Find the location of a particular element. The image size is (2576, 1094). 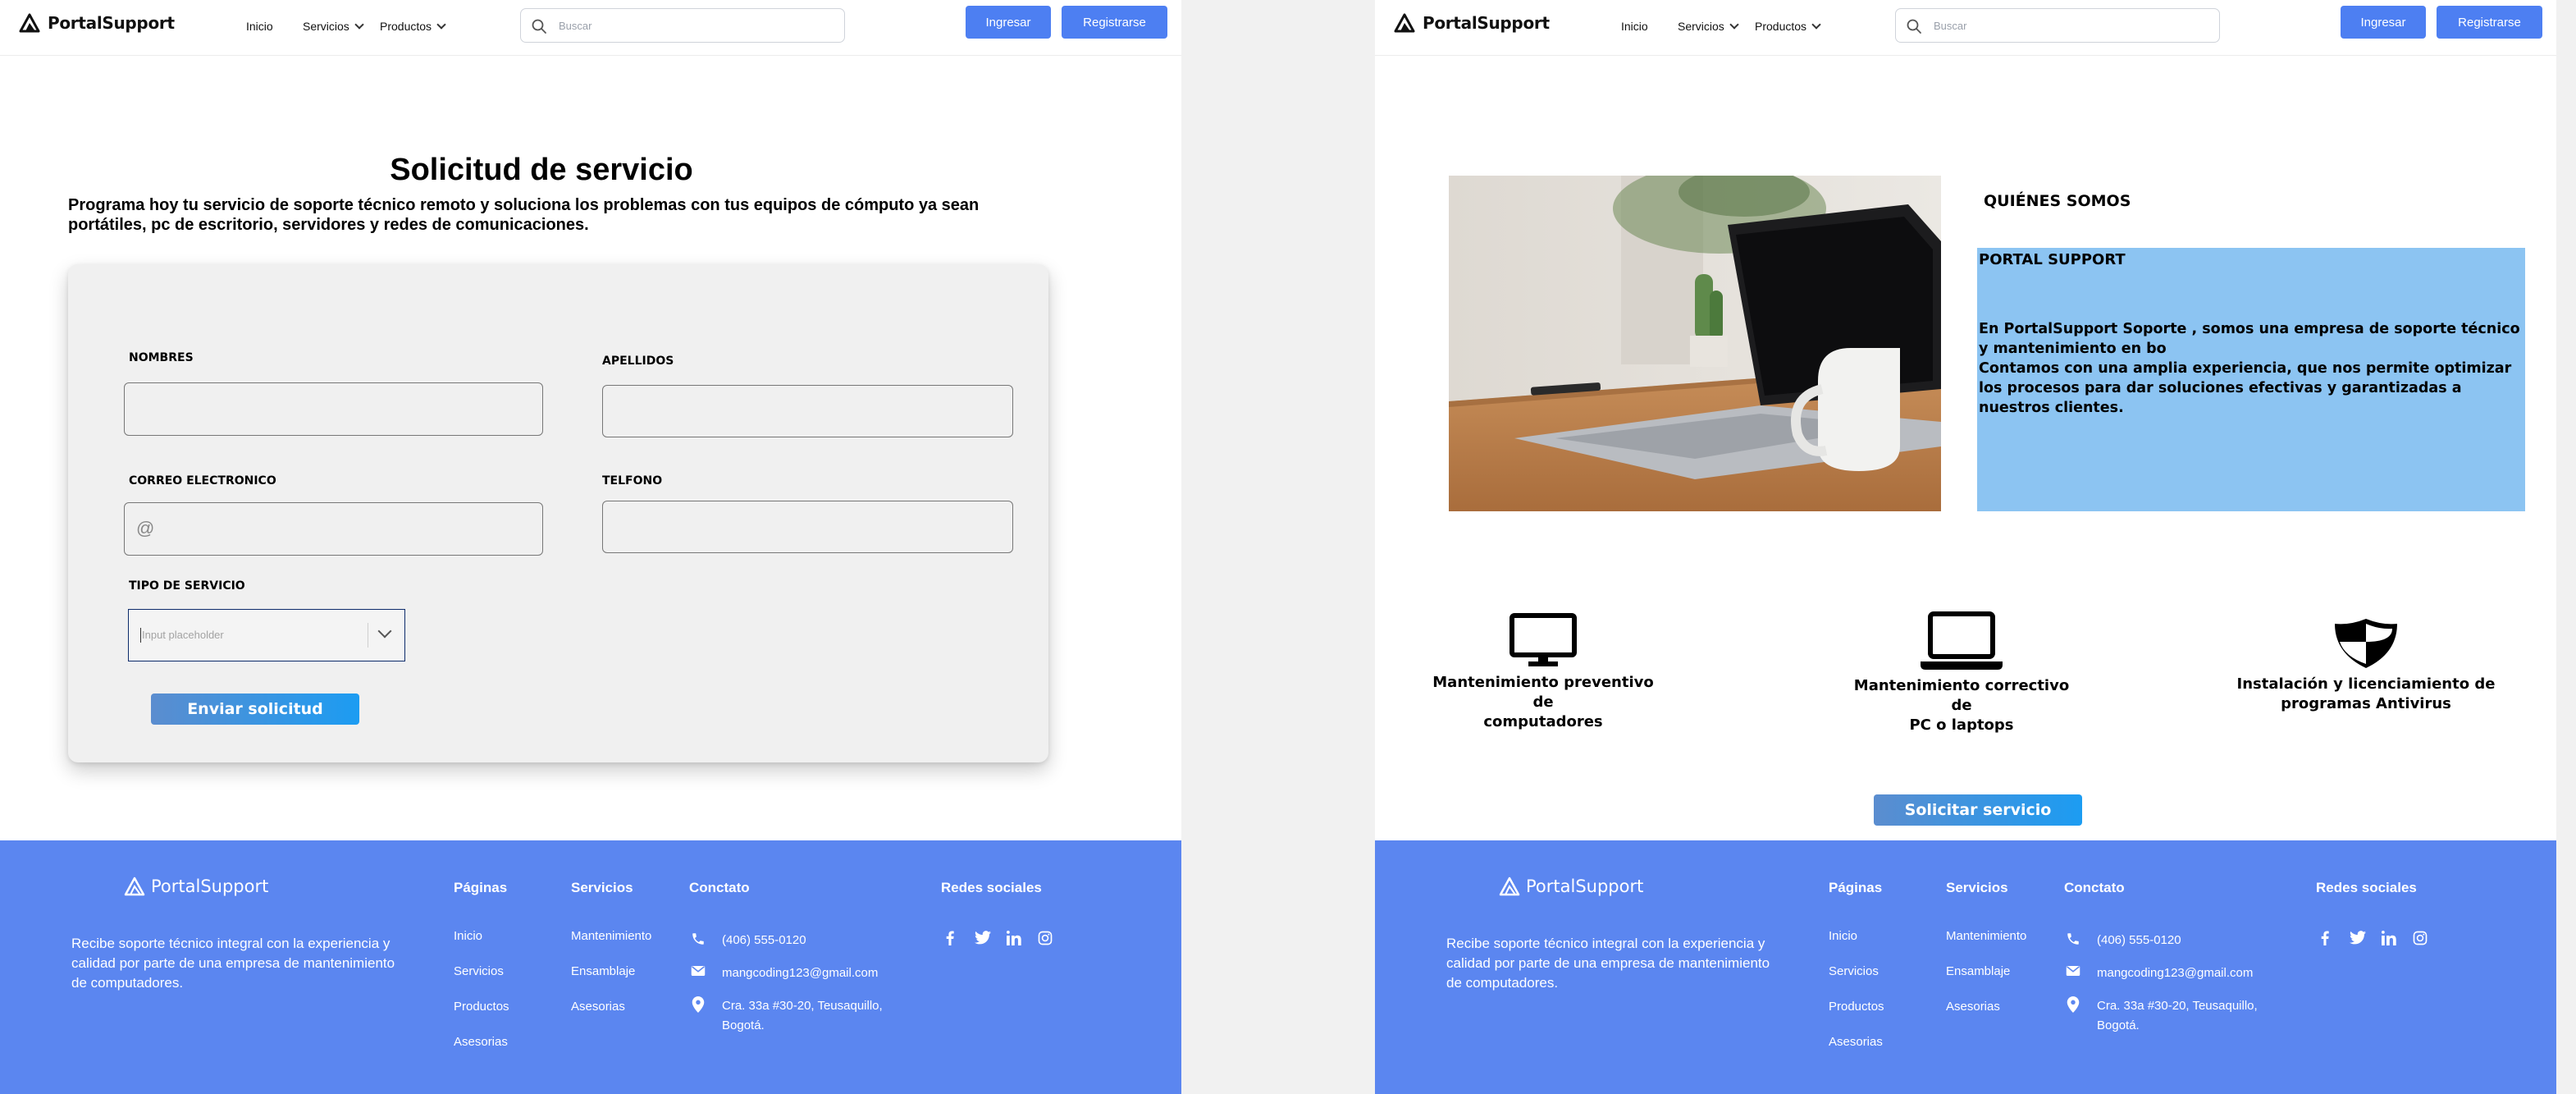

footer-brand-name: PortalSupport is located at coordinates (210, 886).